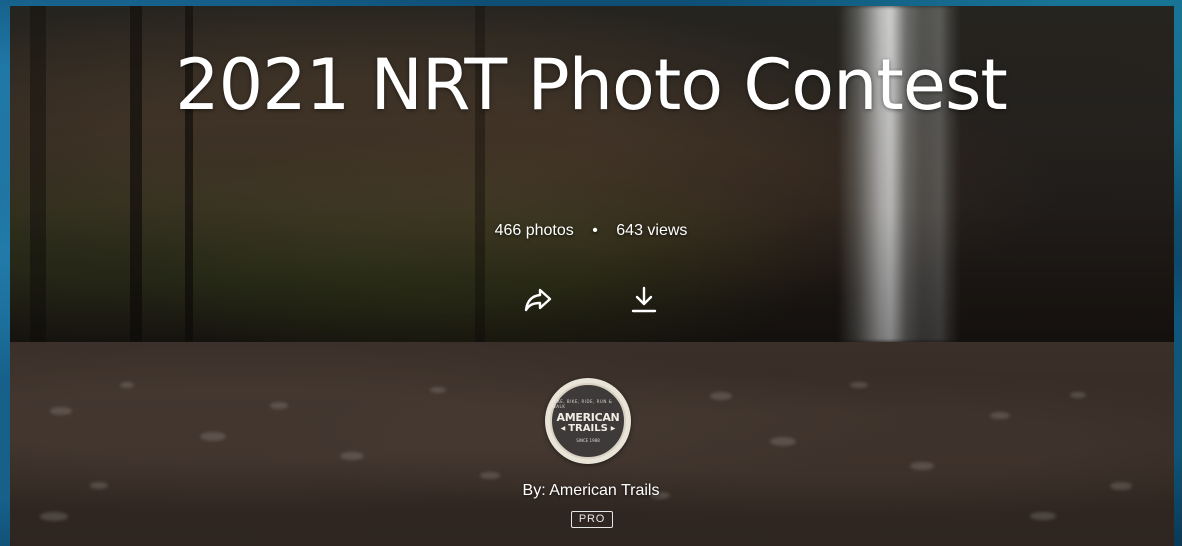 The image size is (1182, 546). I want to click on logo-line-2-row: ◀ TRAILS ▶, so click(588, 429).